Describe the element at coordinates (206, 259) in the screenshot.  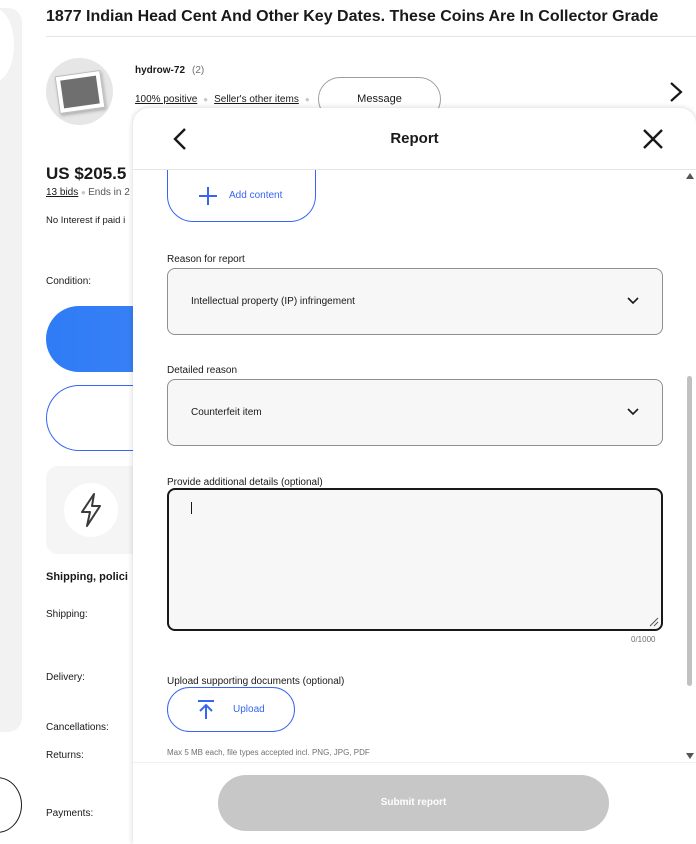
I see `reason-label: Reason for report` at that location.